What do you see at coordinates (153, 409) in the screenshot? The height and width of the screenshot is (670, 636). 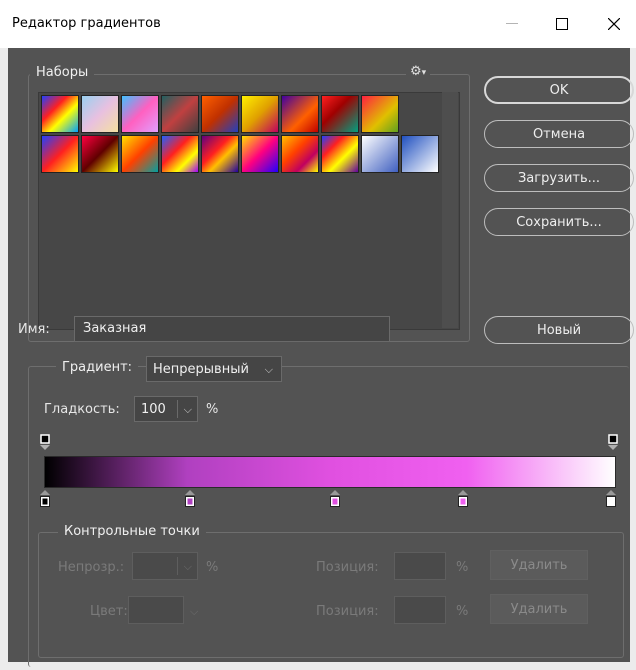 I see `smoothness-value: 100` at bounding box center [153, 409].